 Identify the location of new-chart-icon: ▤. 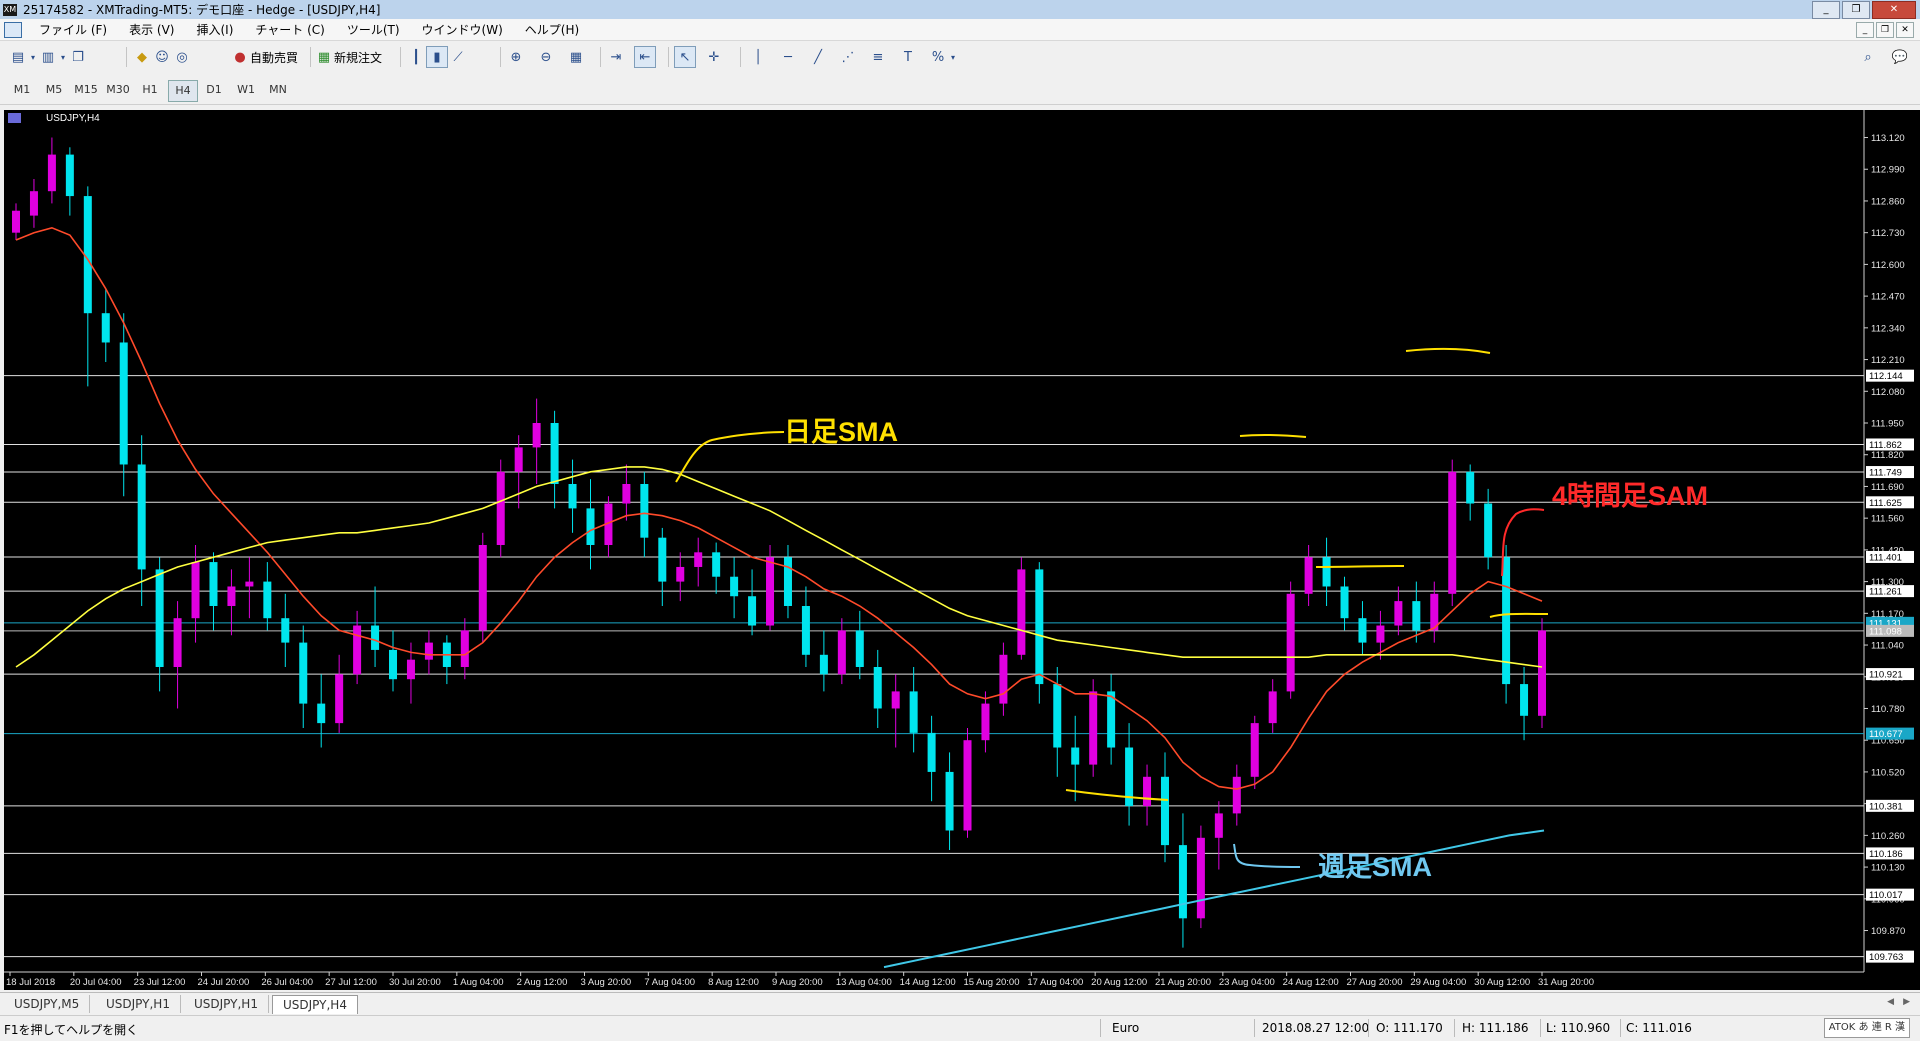
(18, 57).